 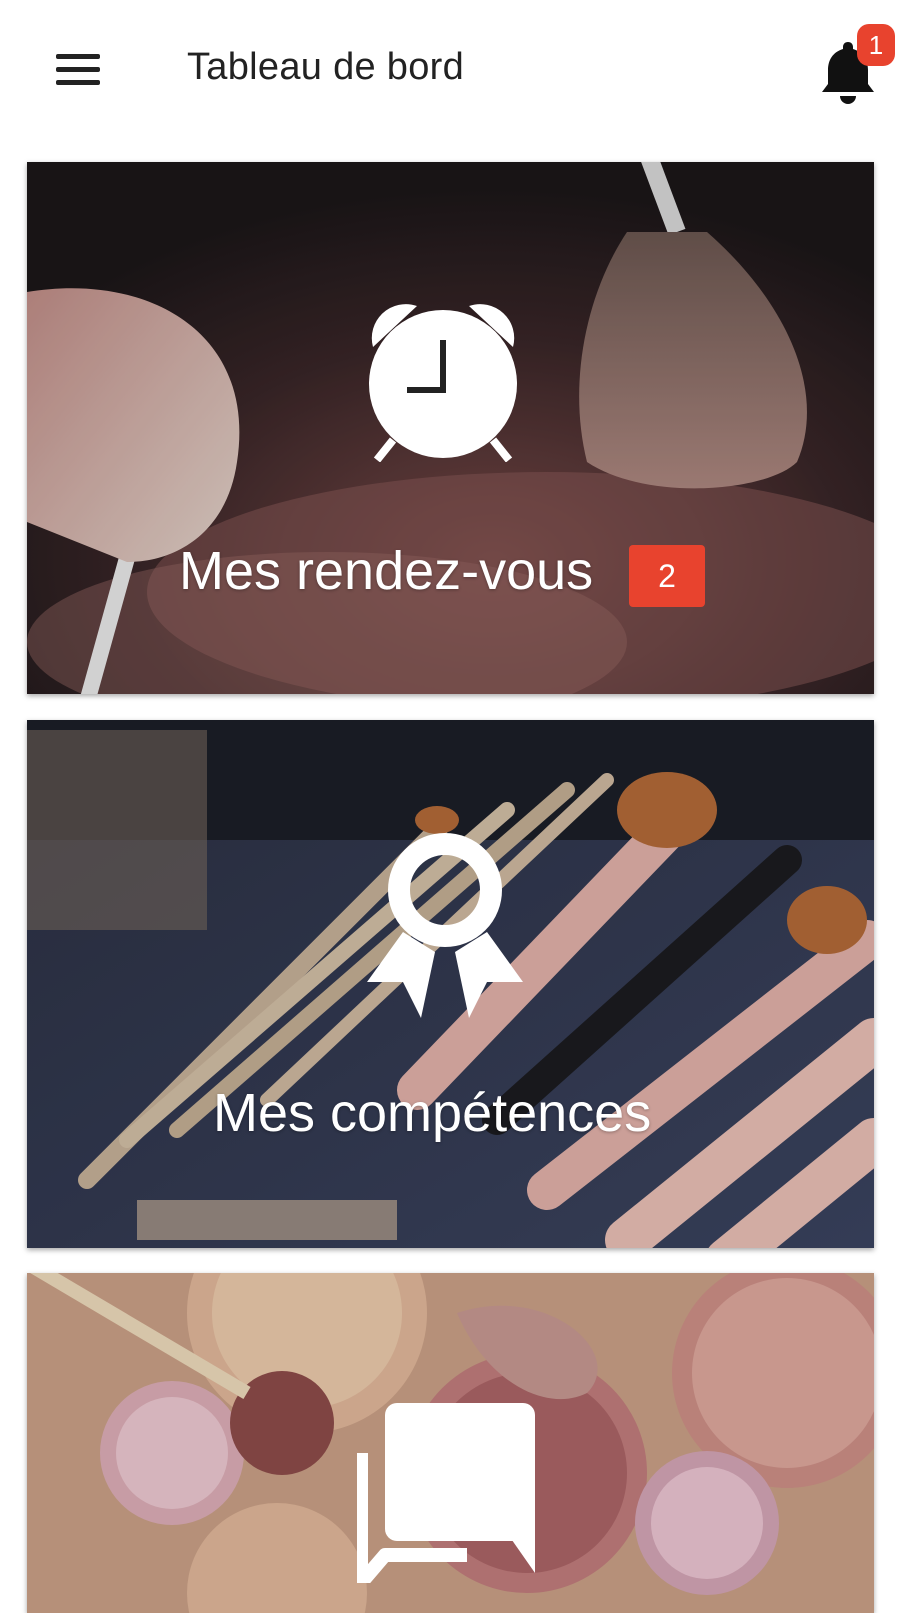 I want to click on app-bar: Tableau de bord 1, so click(x=450, y=70).